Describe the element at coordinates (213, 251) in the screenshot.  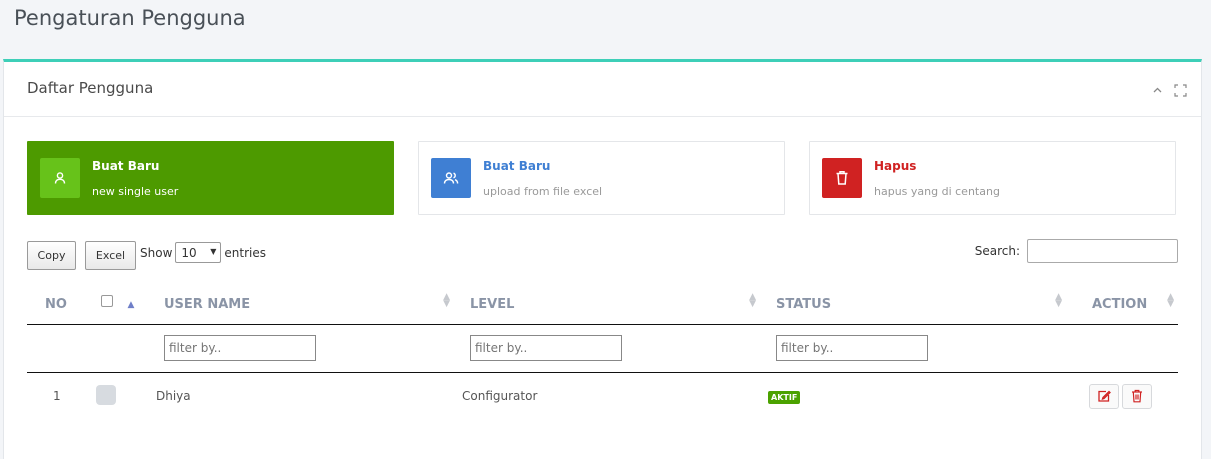
I see `caret-down-icon: ▼` at that location.